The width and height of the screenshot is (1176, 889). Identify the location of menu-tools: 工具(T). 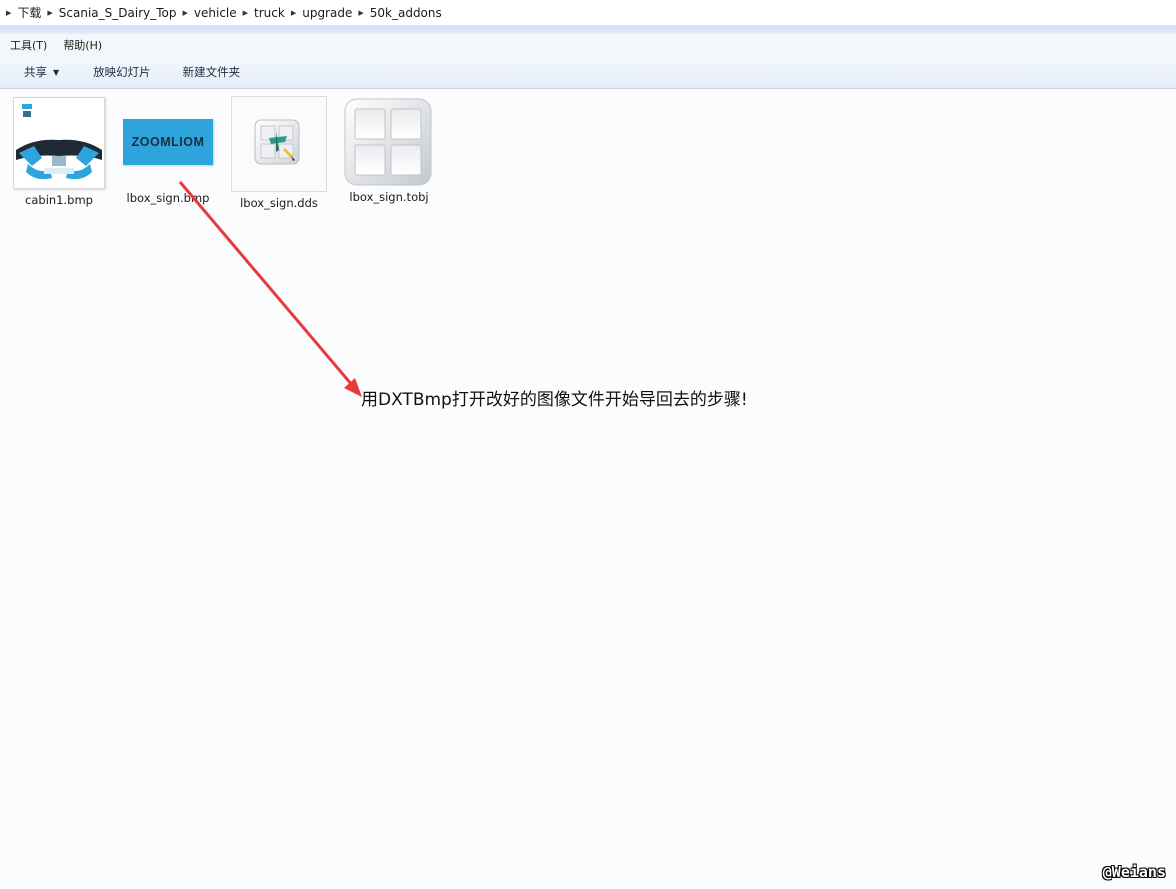
(28, 45).